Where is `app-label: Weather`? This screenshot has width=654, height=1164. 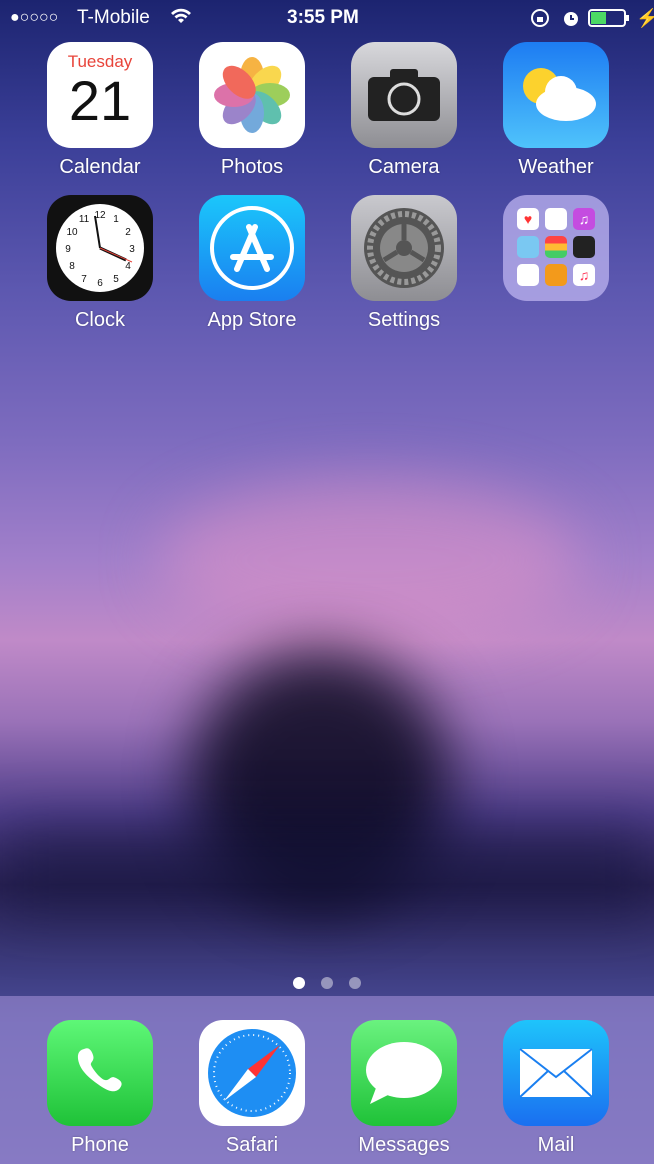 app-label: Weather is located at coordinates (556, 167).